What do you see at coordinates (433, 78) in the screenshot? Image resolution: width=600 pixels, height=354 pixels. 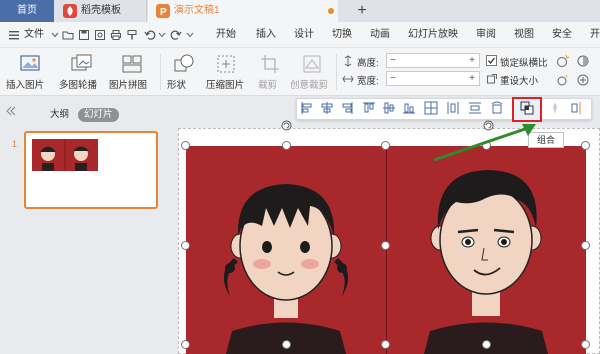 I see `width-input: − +` at bounding box center [433, 78].